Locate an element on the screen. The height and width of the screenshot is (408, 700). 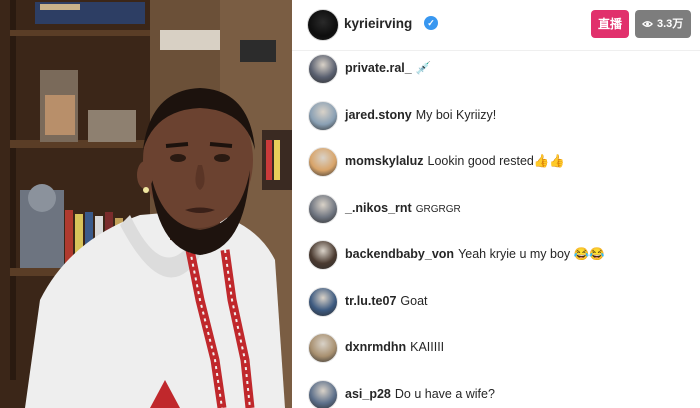
comment-body: GRGRGR is located at coordinates (438, 209).